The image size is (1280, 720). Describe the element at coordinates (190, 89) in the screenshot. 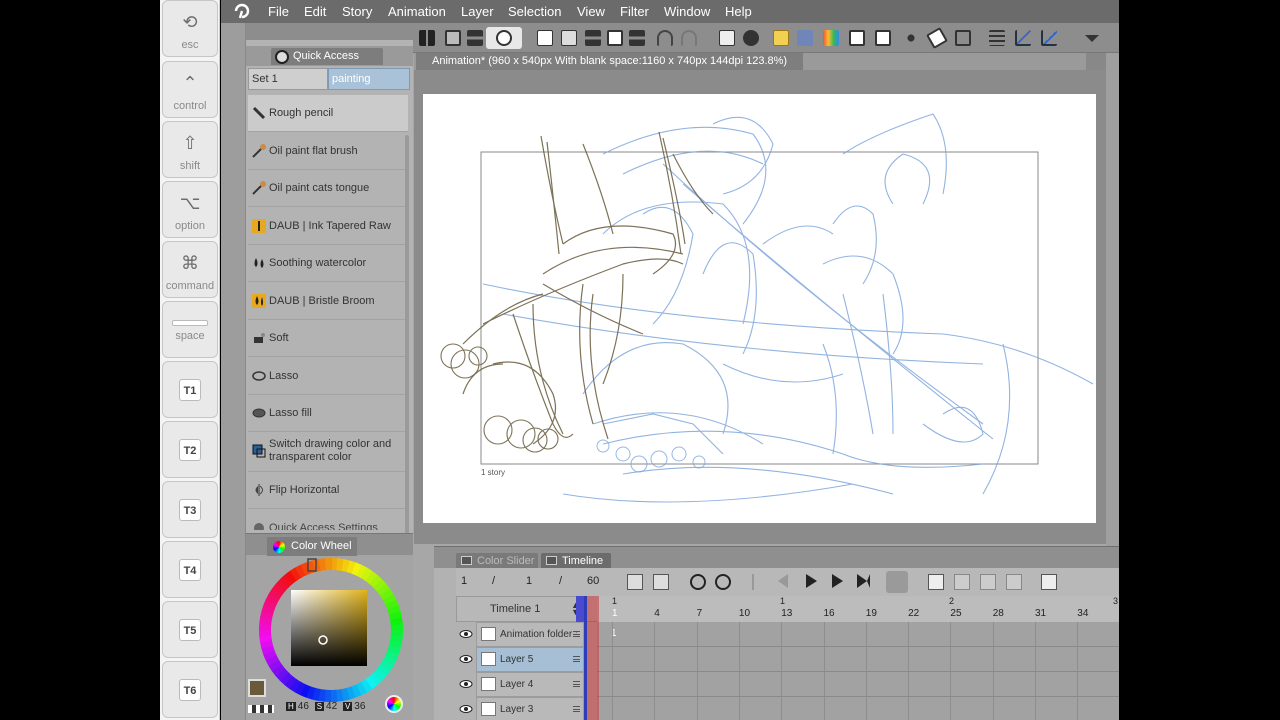

I see `control-key: ⌃ control` at that location.